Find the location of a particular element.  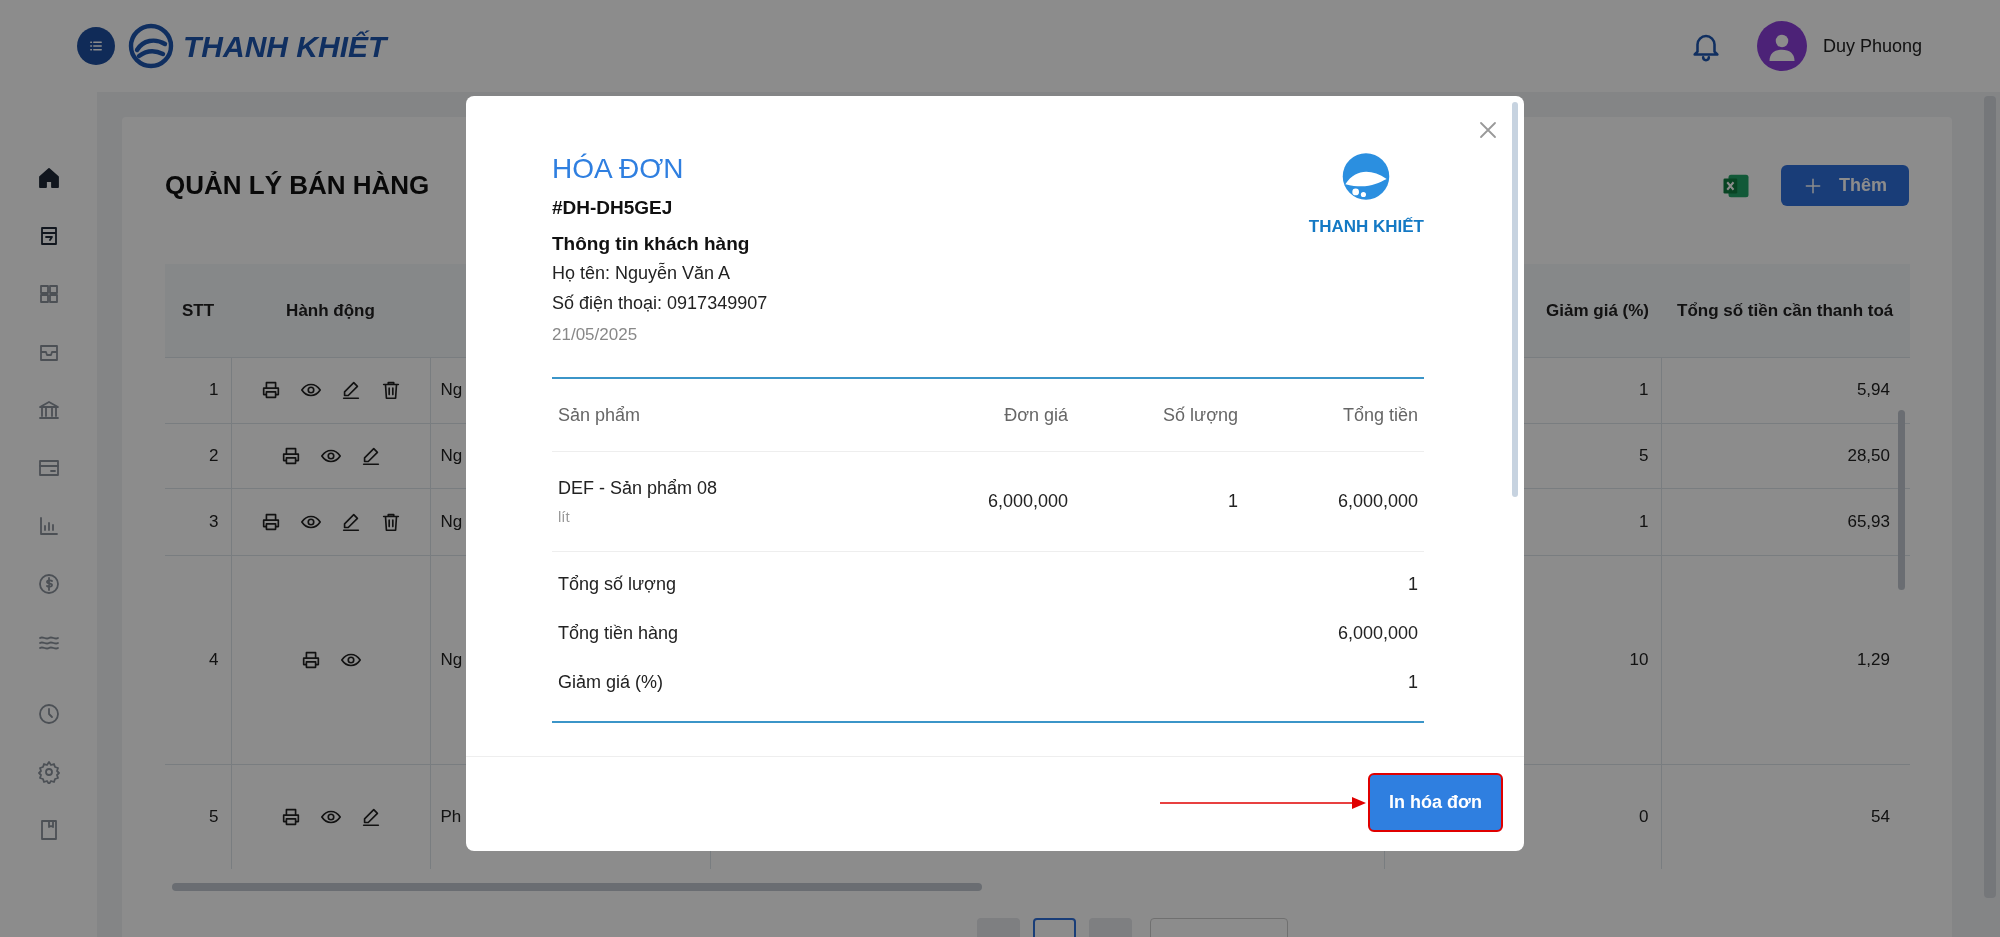

column-header: Hành động is located at coordinates (330, 310).